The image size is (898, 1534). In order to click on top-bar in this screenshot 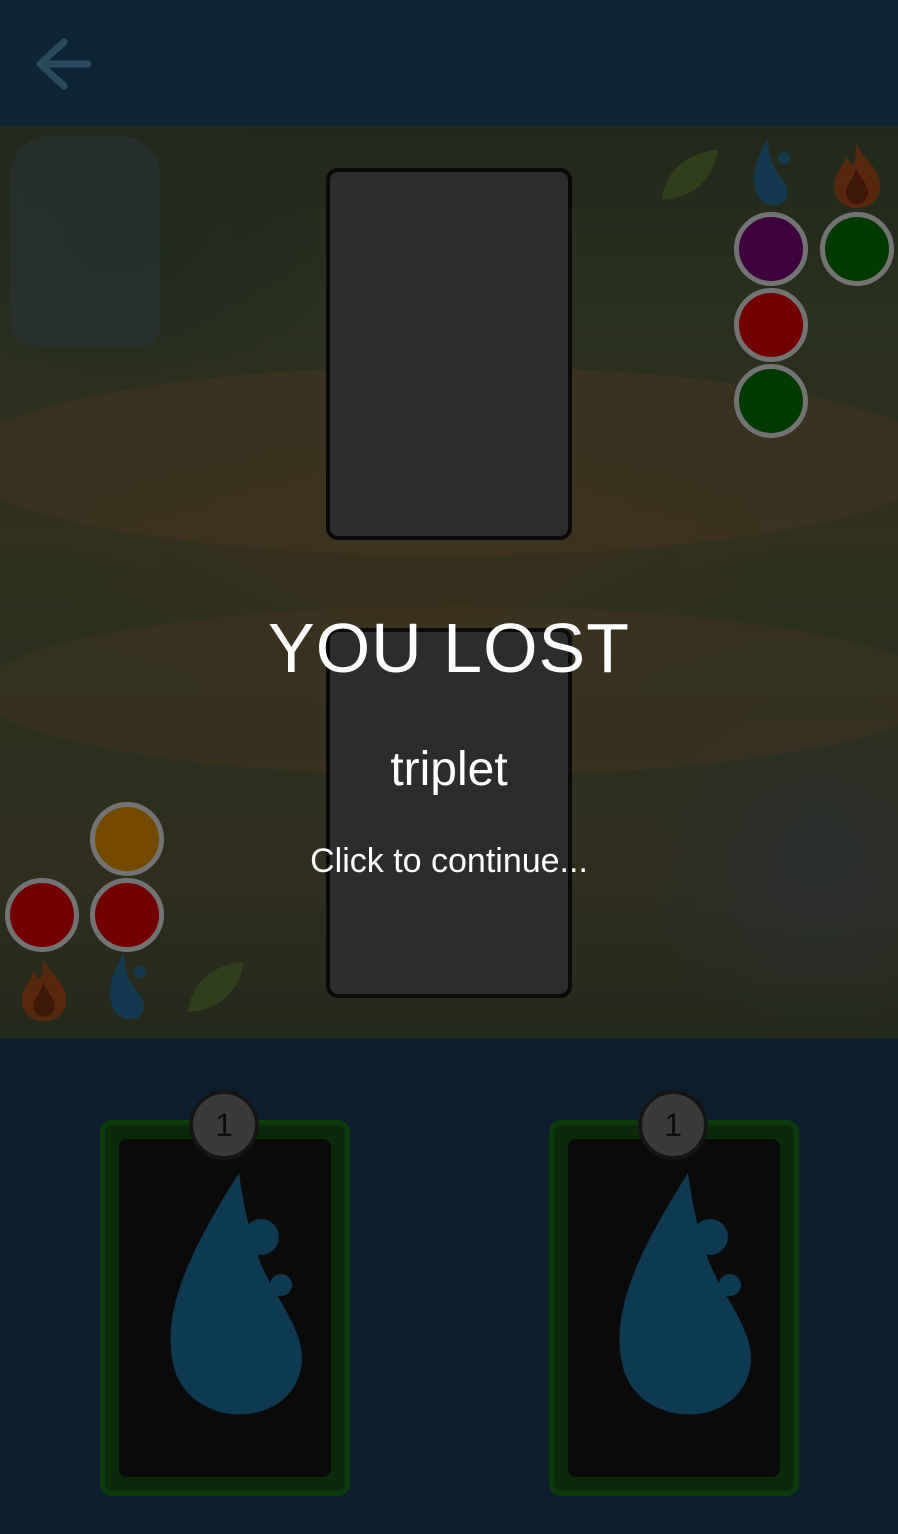, I will do `click(449, 63)`.